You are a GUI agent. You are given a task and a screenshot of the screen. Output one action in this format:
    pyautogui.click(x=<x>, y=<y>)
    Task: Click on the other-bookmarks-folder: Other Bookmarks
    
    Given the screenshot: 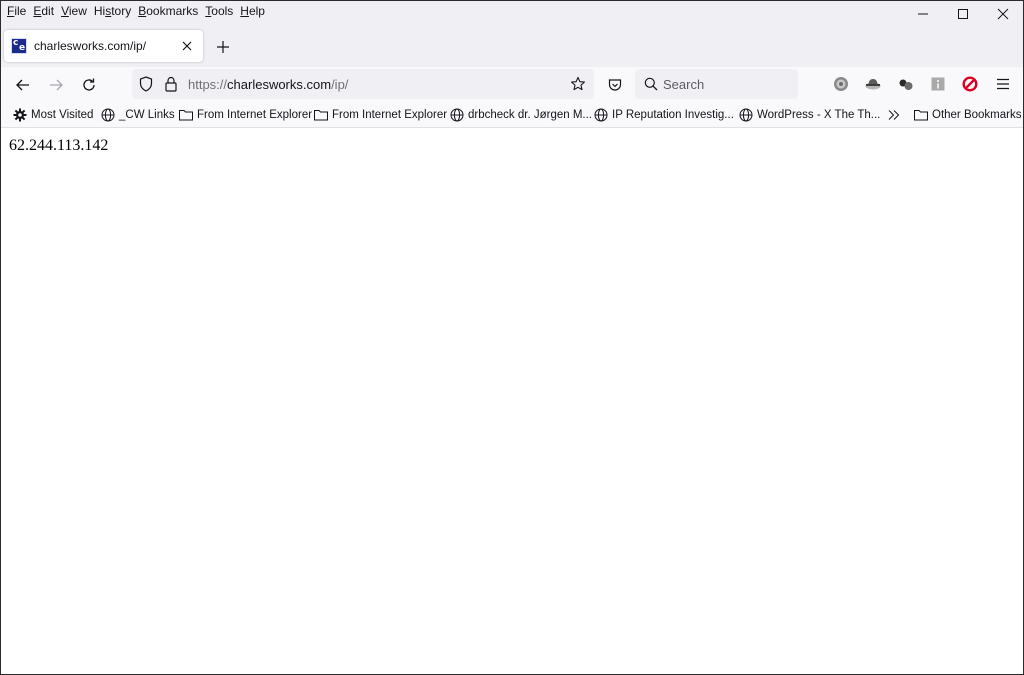 What is the action you would take?
    pyautogui.click(x=967, y=115)
    